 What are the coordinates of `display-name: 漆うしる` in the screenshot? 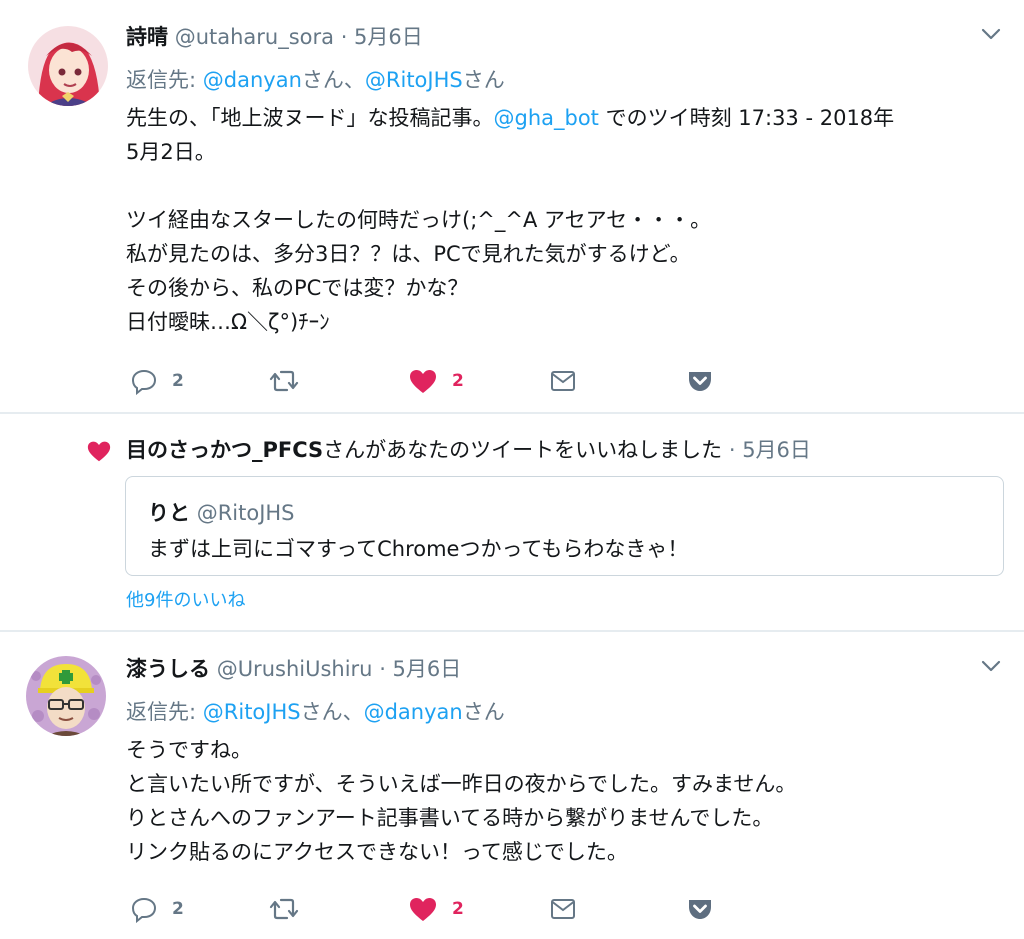 It's located at (168, 669).